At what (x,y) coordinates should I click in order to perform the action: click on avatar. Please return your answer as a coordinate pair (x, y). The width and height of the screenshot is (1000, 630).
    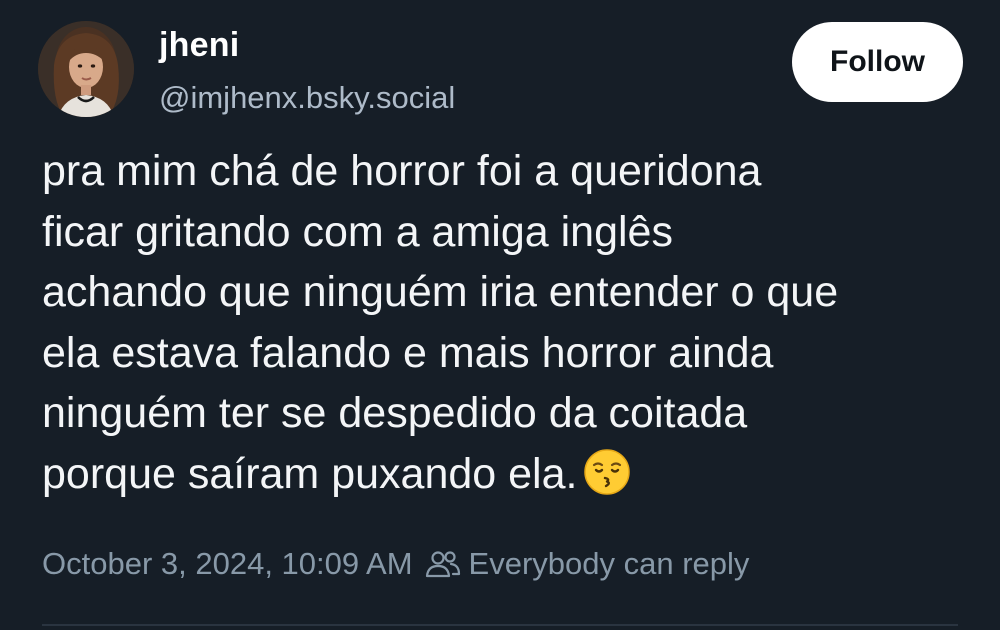
    Looking at the image, I should click on (86, 69).